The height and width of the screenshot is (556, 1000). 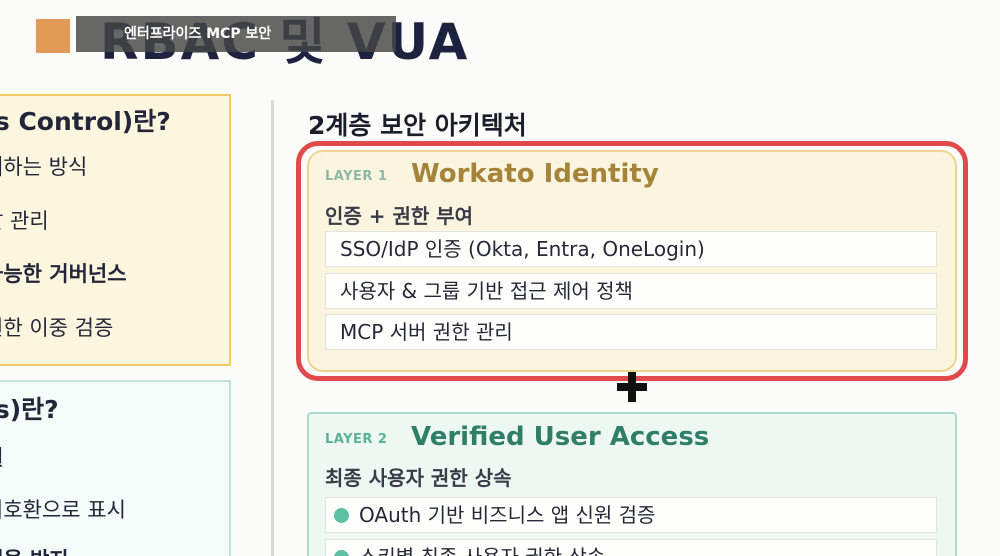 I want to click on left-box1-line3: 가능한 거버넌스, so click(x=63, y=274).